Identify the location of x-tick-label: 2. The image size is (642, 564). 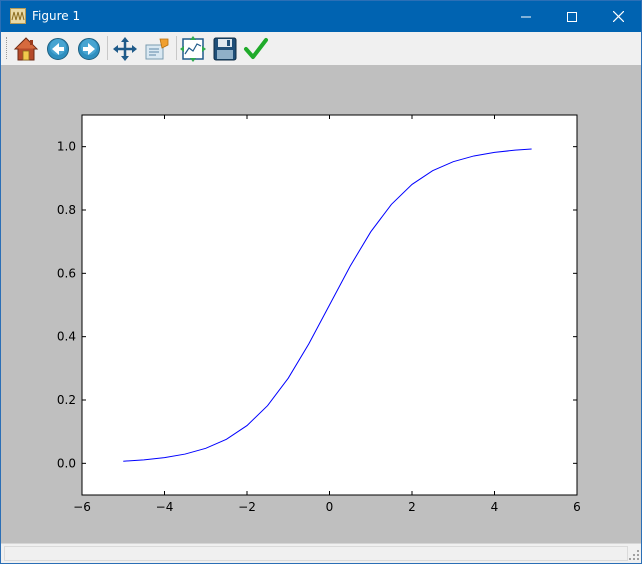
(412, 507).